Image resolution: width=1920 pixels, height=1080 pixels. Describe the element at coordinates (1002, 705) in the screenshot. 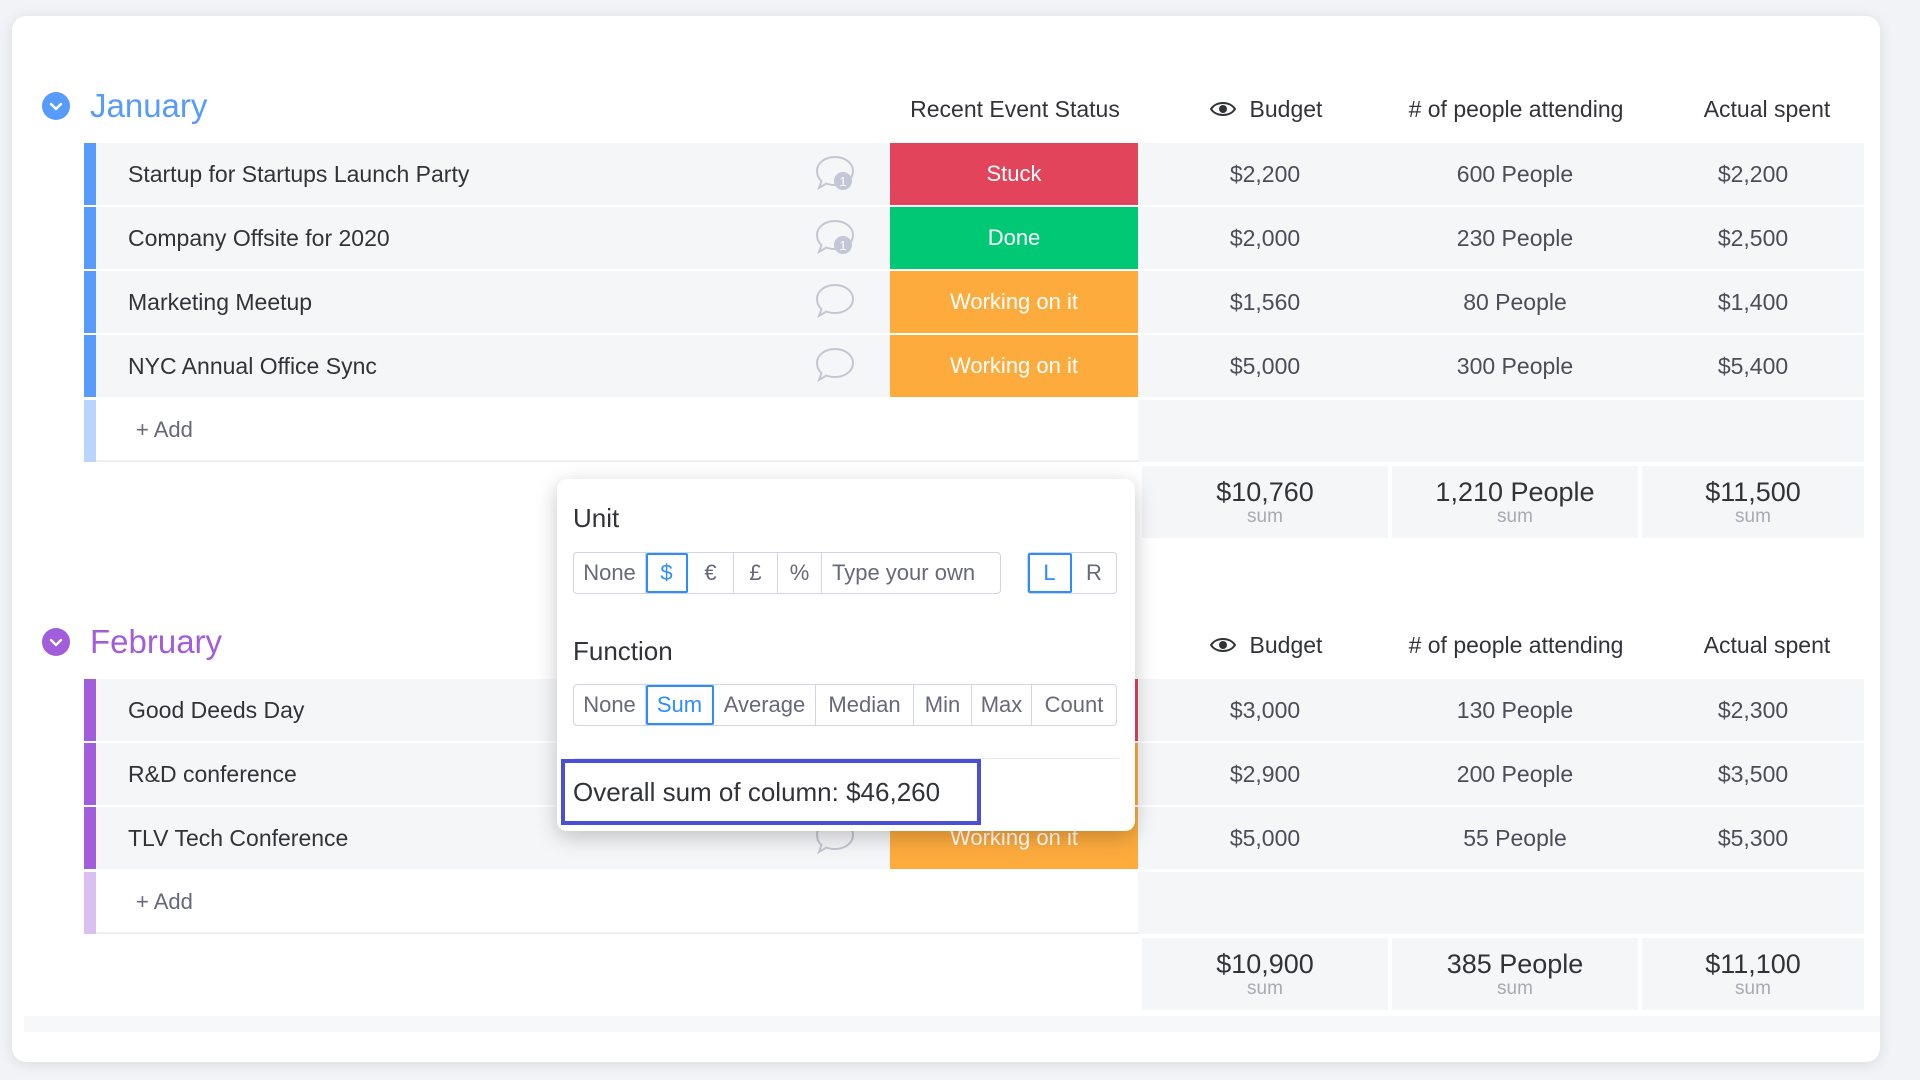

I see `function-option-max: Max` at that location.